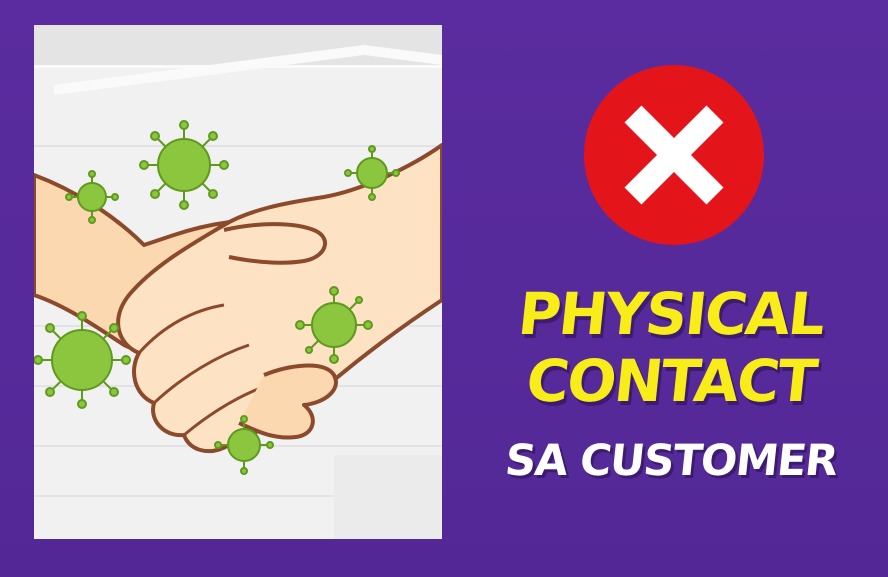  Describe the element at coordinates (671, 461) in the screenshot. I see `headline-line-3: SA CUSTOMER` at that location.